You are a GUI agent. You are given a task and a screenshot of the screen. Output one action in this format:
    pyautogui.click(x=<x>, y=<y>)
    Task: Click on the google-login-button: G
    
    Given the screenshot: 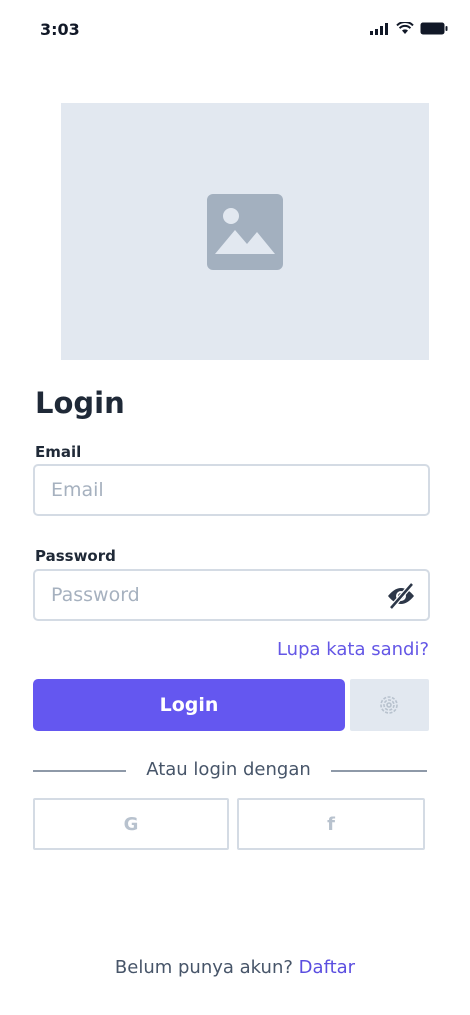 What is the action you would take?
    pyautogui.click(x=131, y=824)
    